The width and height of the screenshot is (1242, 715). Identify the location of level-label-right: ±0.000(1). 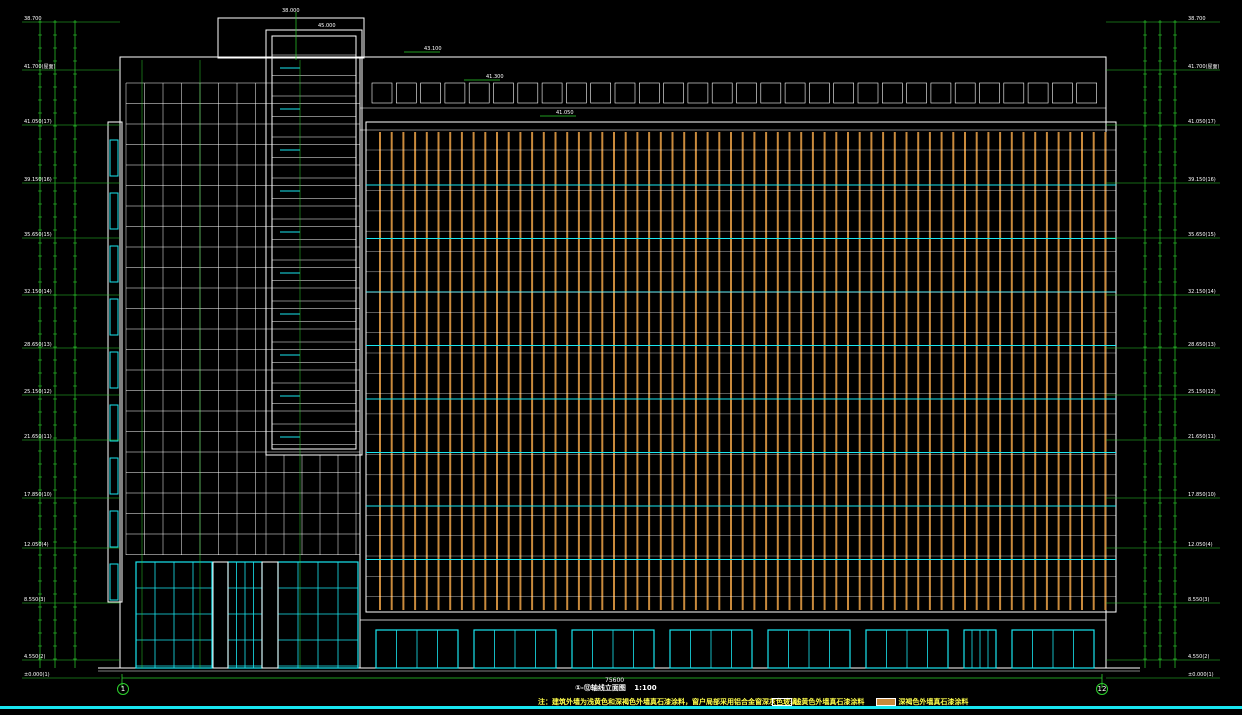
(1201, 675).